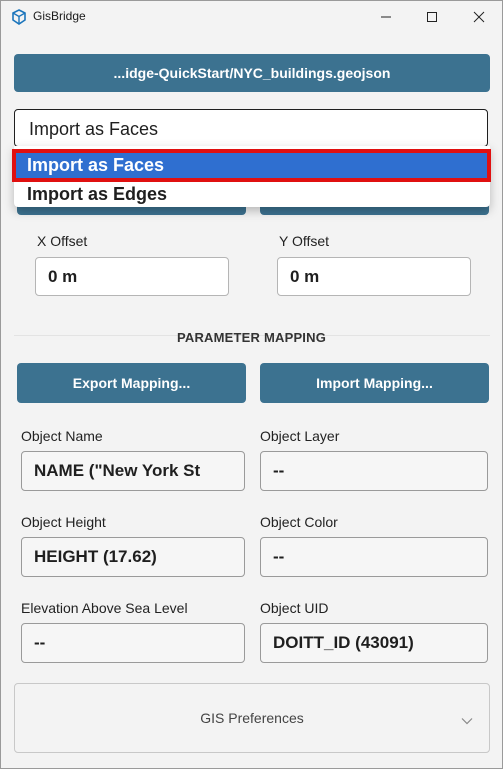 The image size is (503, 769). Describe the element at coordinates (132, 276) in the screenshot. I see `x-offset-input: 0 m` at that location.